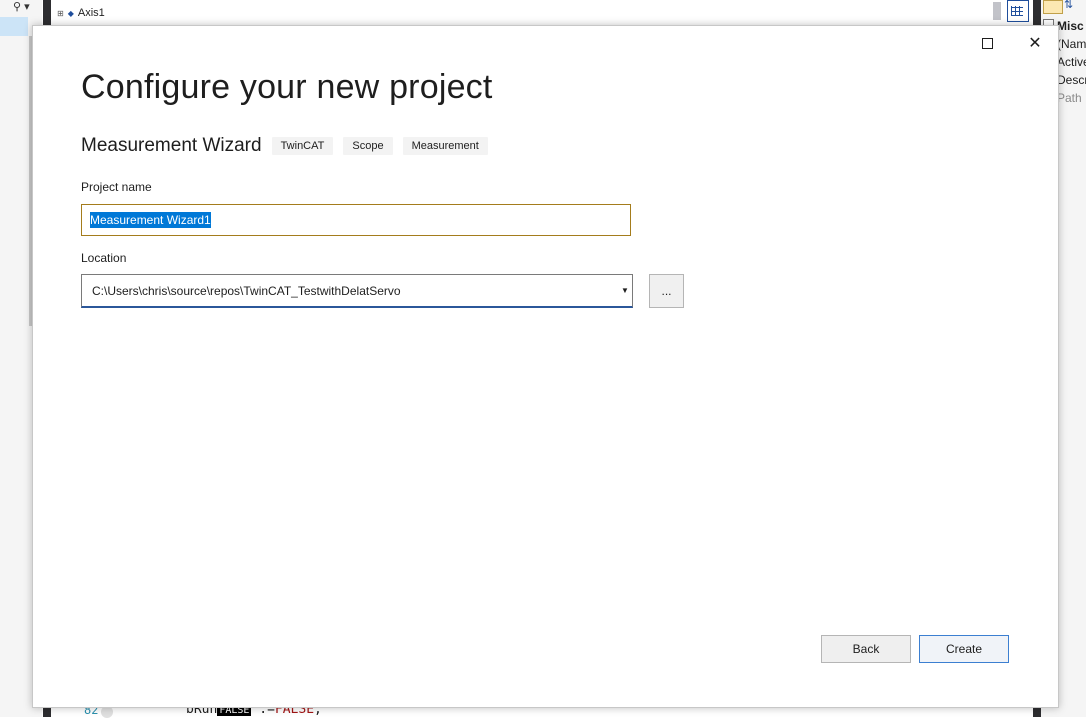 The height and width of the screenshot is (718, 1086). I want to click on close-button: ✕, so click(1035, 43).